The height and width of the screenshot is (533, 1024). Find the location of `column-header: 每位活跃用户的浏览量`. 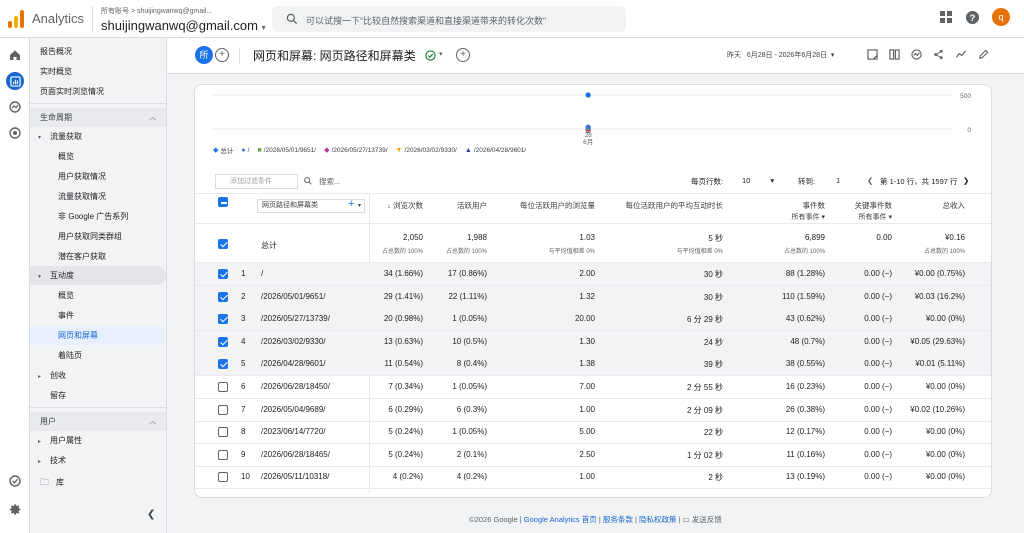

column-header: 每位活跃用户的浏览量 is located at coordinates (557, 205).